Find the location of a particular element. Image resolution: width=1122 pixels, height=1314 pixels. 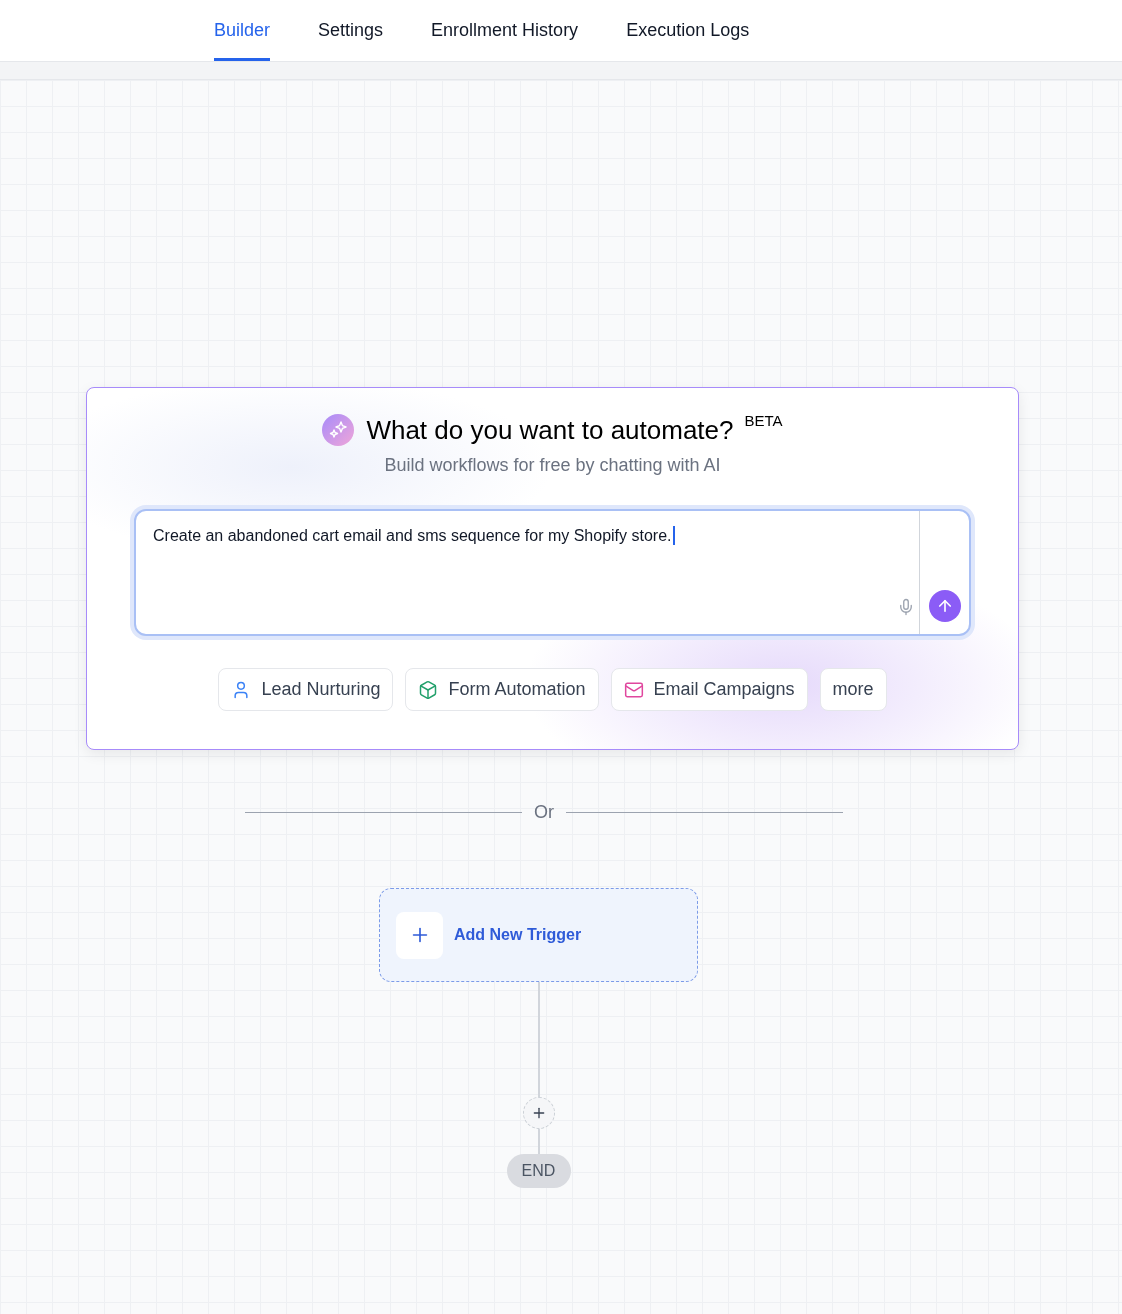

plus-icon is located at coordinates (419, 935).